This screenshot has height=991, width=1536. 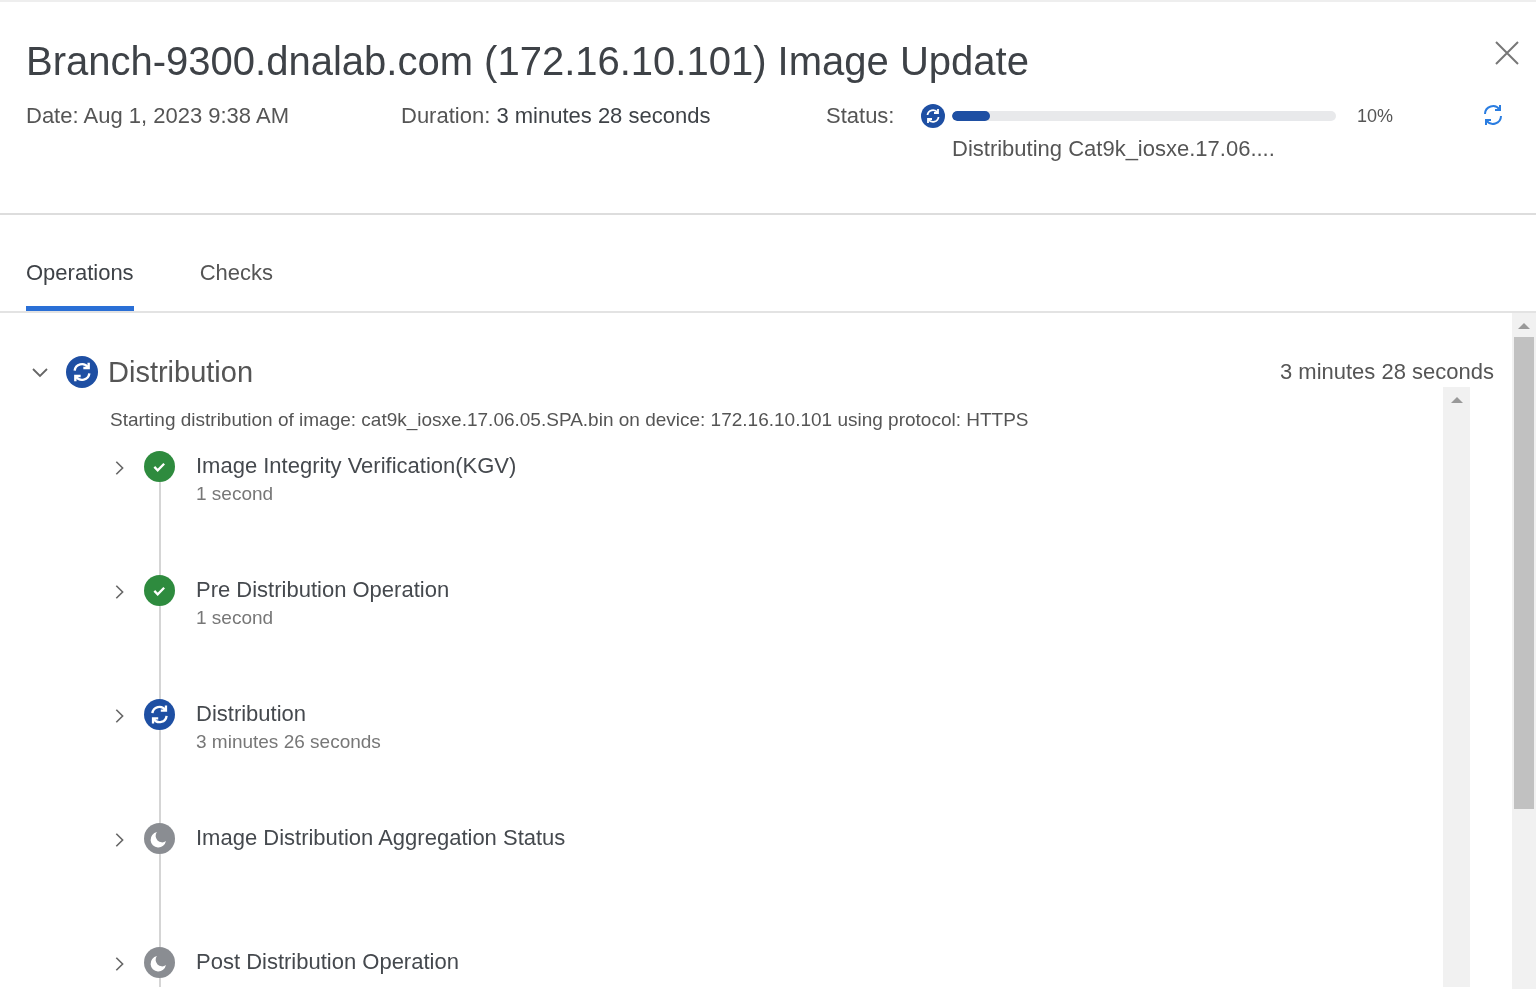 What do you see at coordinates (181, 372) in the screenshot?
I see `section-title: Distribution` at bounding box center [181, 372].